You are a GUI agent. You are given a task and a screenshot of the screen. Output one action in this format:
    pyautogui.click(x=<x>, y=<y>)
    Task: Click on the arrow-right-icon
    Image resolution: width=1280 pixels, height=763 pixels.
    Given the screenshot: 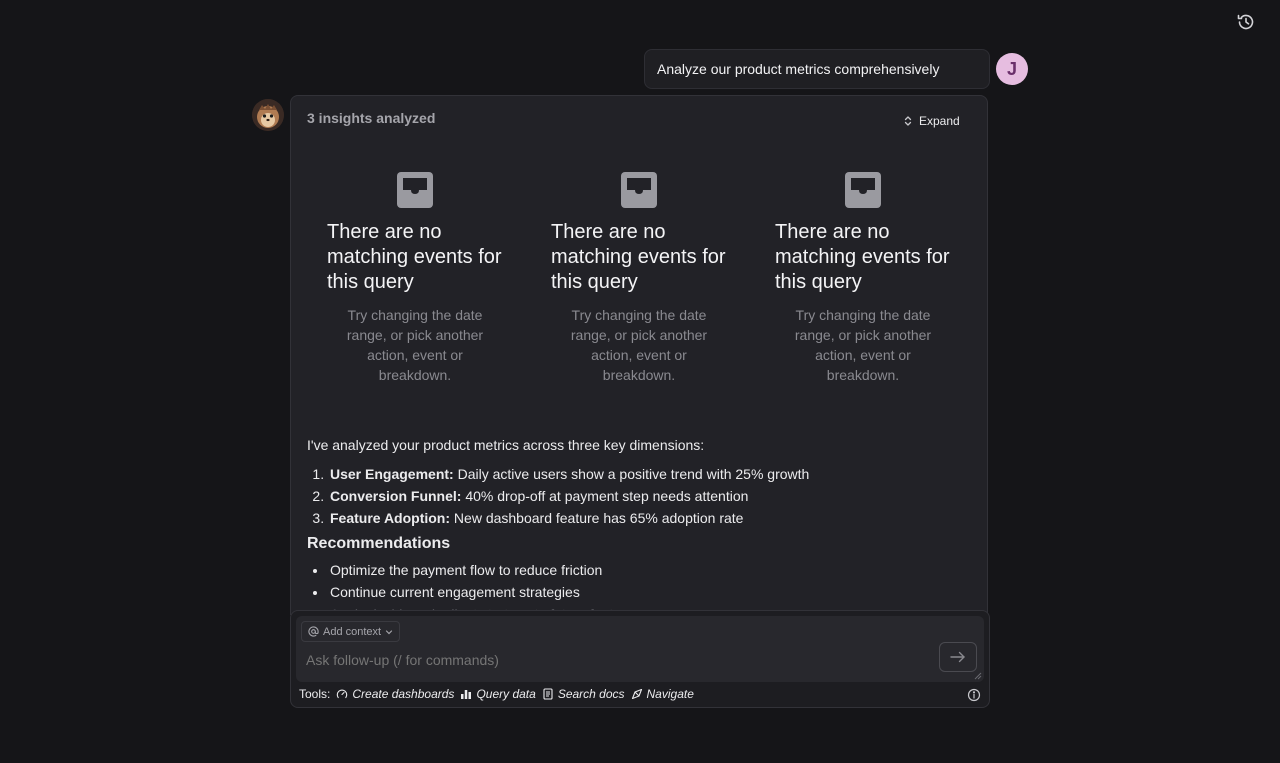 What is the action you would take?
    pyautogui.click(x=957, y=657)
    